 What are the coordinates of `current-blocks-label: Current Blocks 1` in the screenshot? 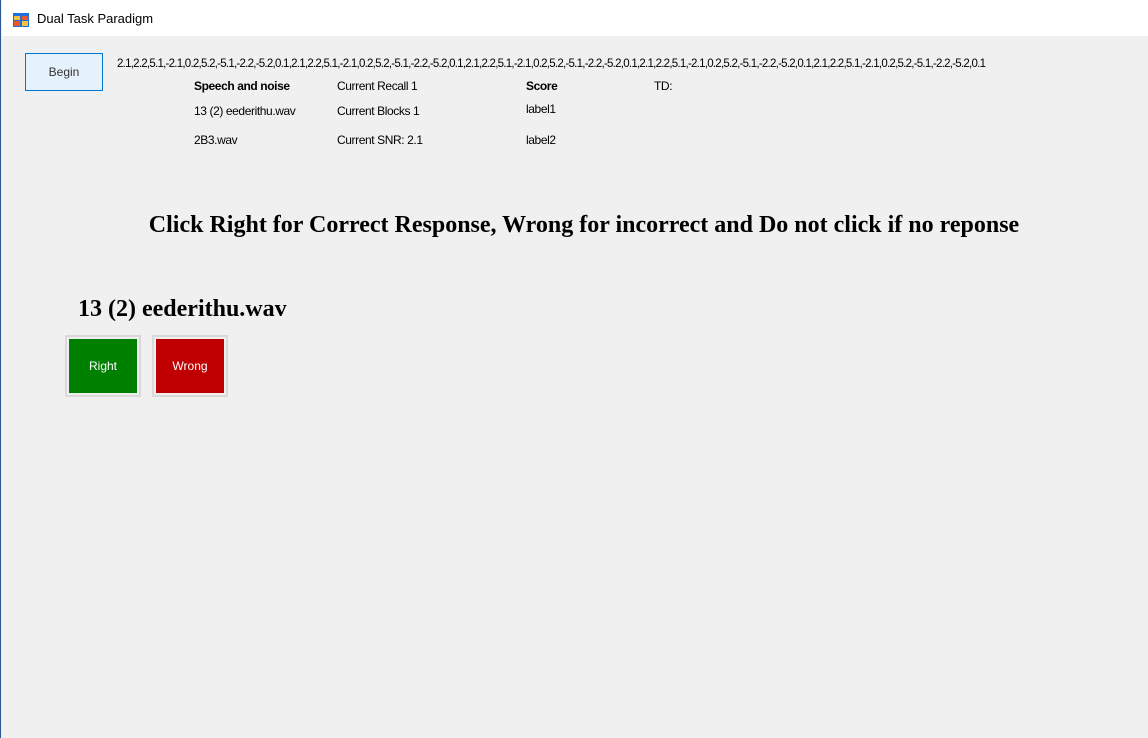 It's located at (378, 111).